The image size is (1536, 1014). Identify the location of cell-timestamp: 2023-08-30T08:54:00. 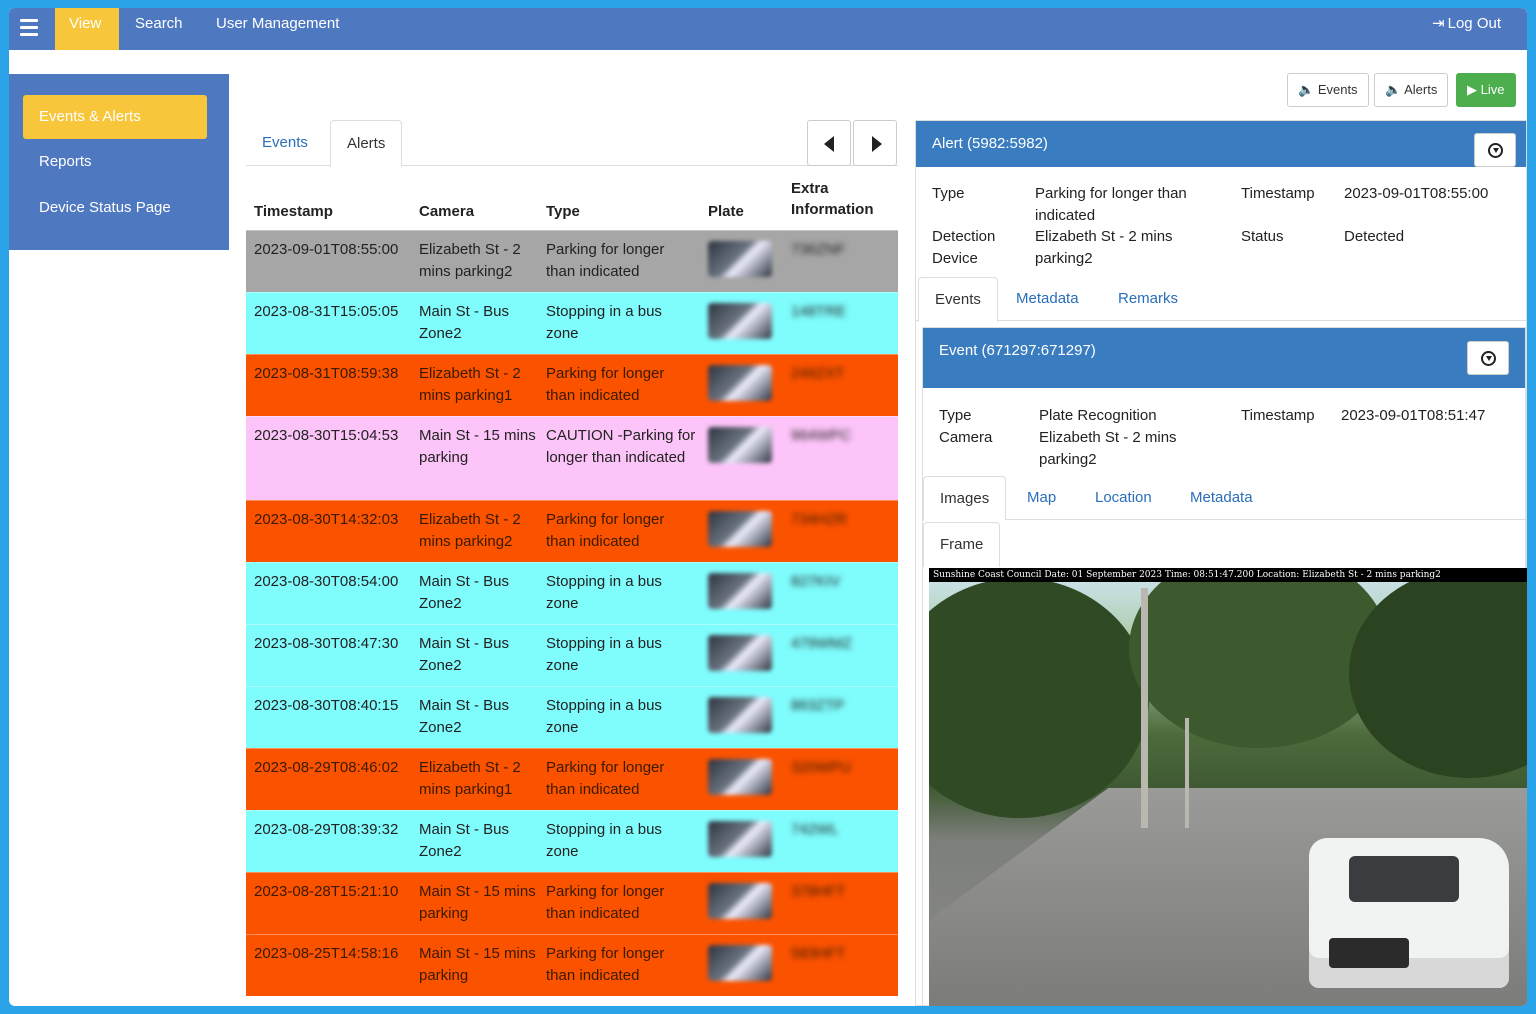
(326, 581).